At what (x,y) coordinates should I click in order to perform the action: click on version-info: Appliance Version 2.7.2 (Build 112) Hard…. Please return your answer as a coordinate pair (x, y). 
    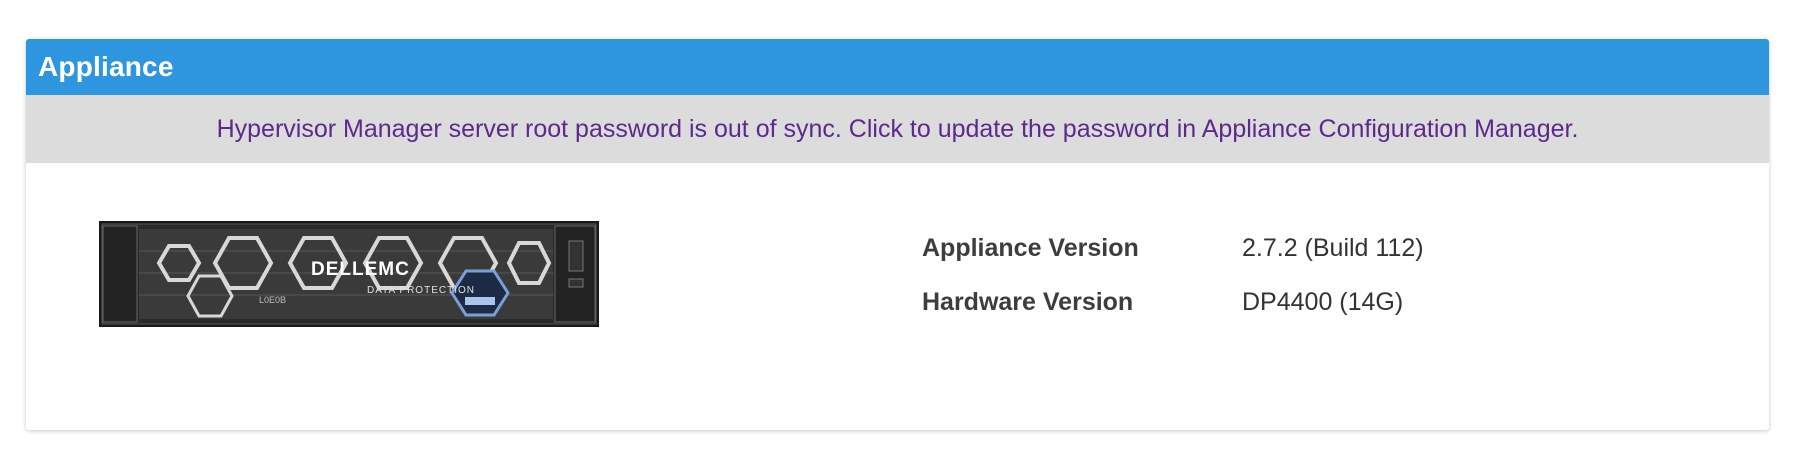
    Looking at the image, I should click on (1173, 275).